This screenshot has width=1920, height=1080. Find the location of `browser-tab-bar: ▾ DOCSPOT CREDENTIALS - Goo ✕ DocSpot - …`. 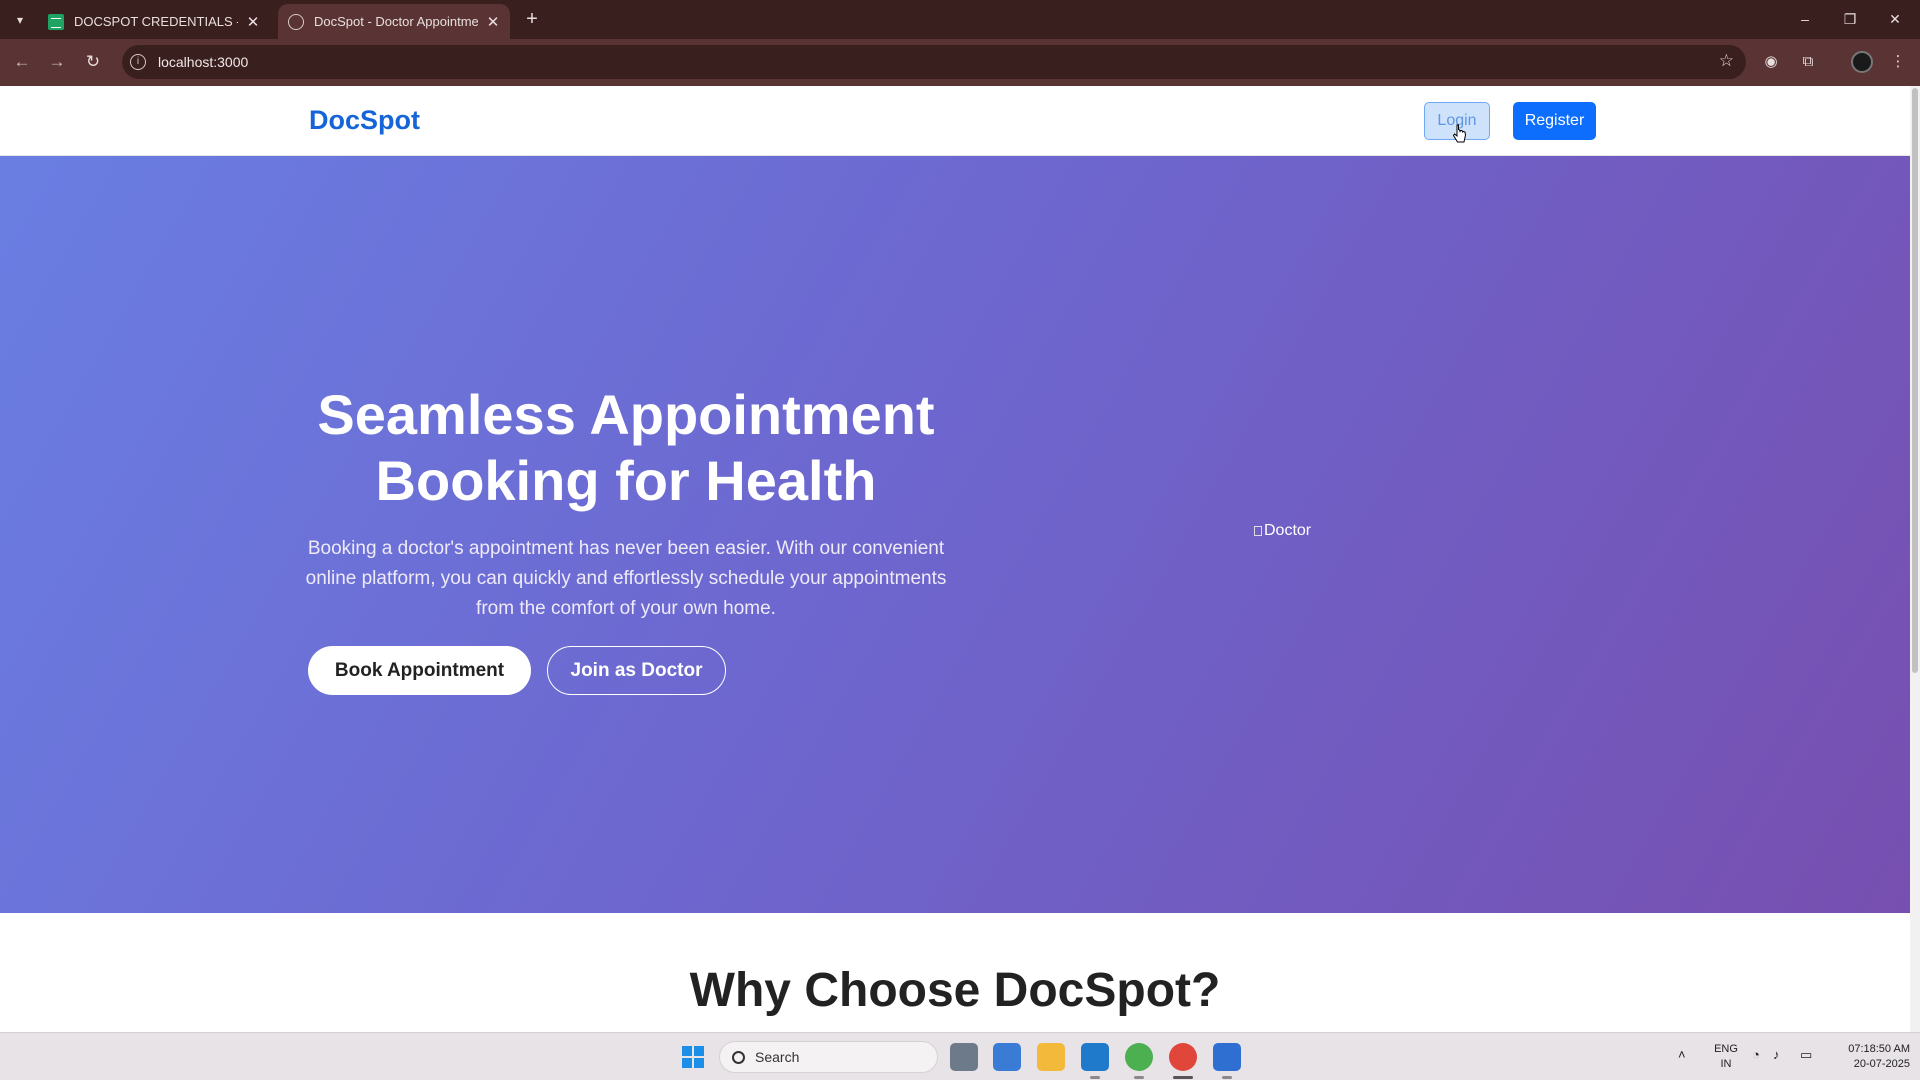

browser-tab-bar: ▾ DOCSPOT CREDENTIALS - Goo ✕ DocSpot - … is located at coordinates (960, 19).